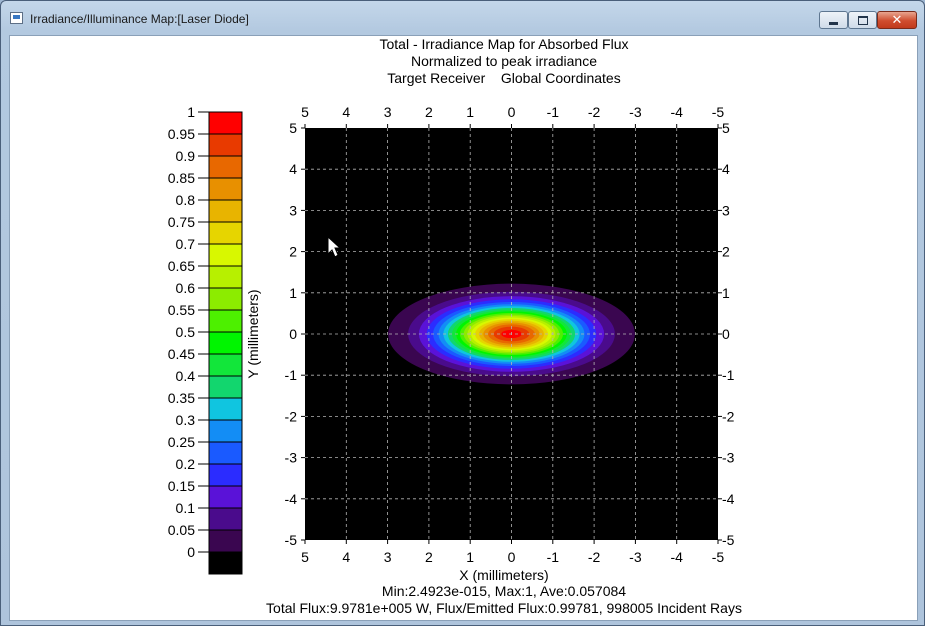  I want to click on colorbar-tick-label: 0.3, so click(186, 420).